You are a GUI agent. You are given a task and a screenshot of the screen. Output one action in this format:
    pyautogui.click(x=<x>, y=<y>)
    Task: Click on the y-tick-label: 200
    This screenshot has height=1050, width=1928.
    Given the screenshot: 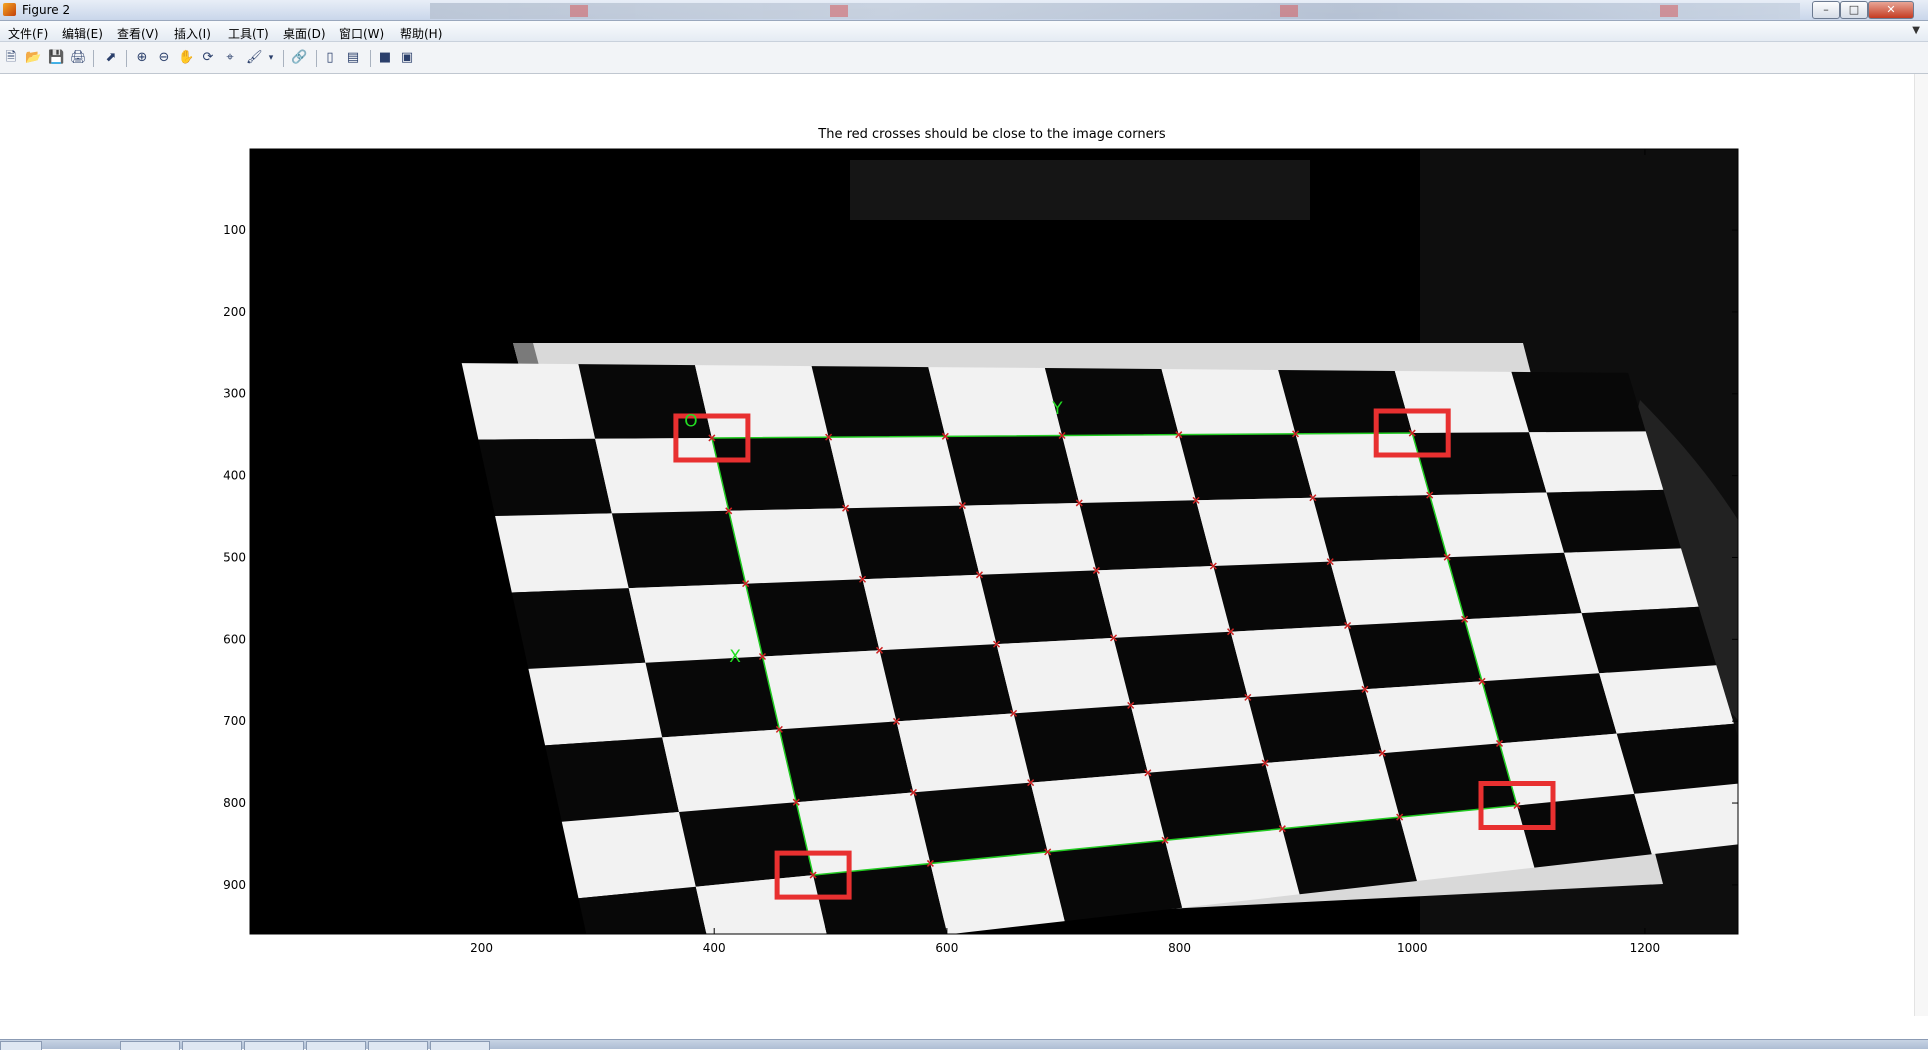 What is the action you would take?
    pyautogui.click(x=234, y=312)
    